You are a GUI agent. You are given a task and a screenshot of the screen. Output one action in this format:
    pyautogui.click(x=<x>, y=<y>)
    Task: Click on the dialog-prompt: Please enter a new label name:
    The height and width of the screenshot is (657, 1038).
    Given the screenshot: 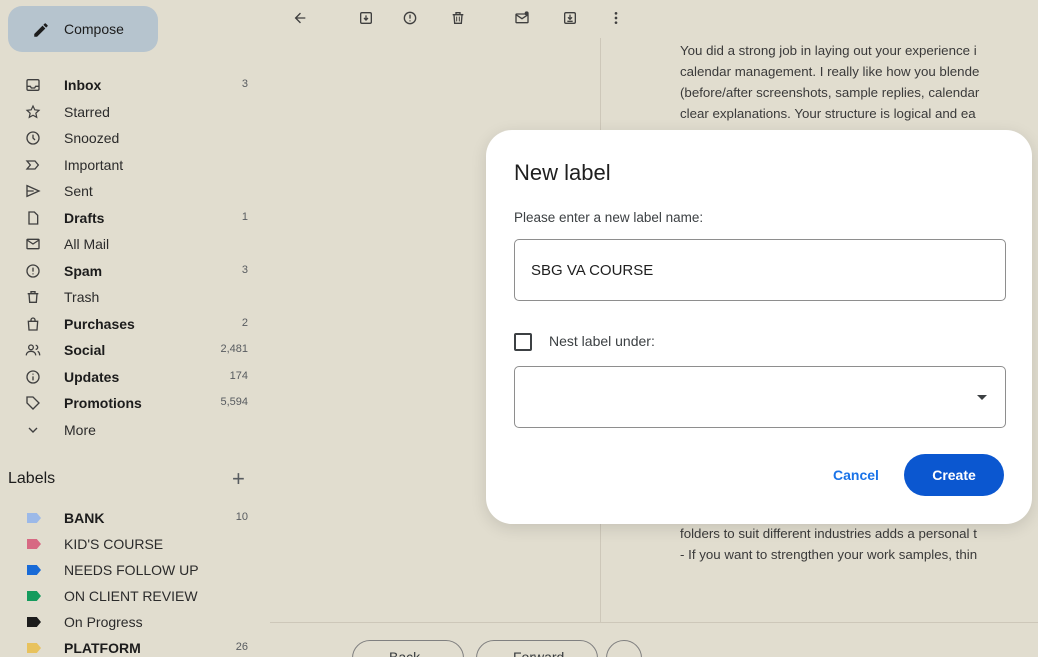 What is the action you would take?
    pyautogui.click(x=609, y=217)
    